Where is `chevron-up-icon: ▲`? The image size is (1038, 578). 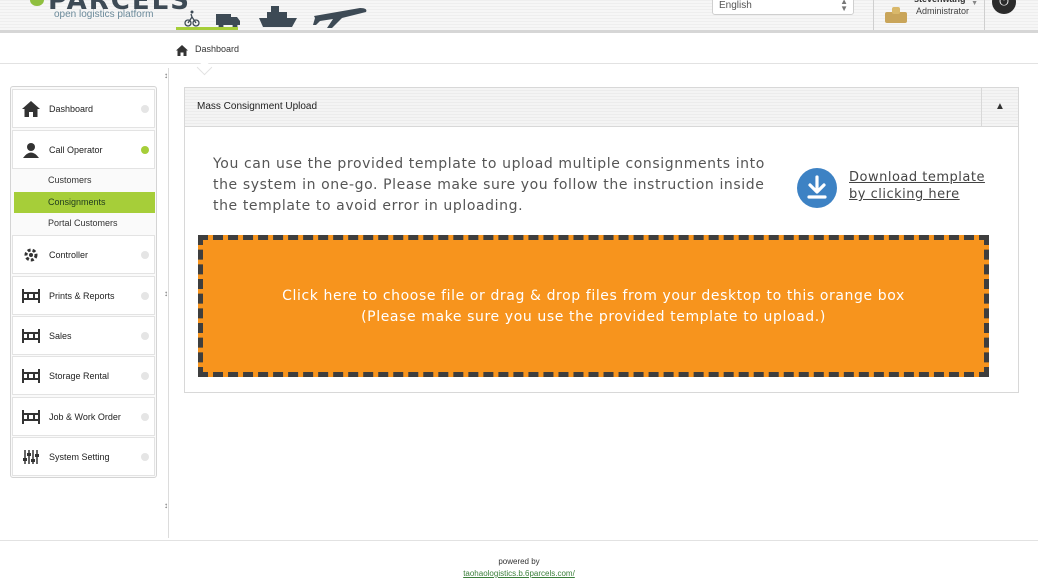
chevron-up-icon: ▲ is located at coordinates (1000, 106).